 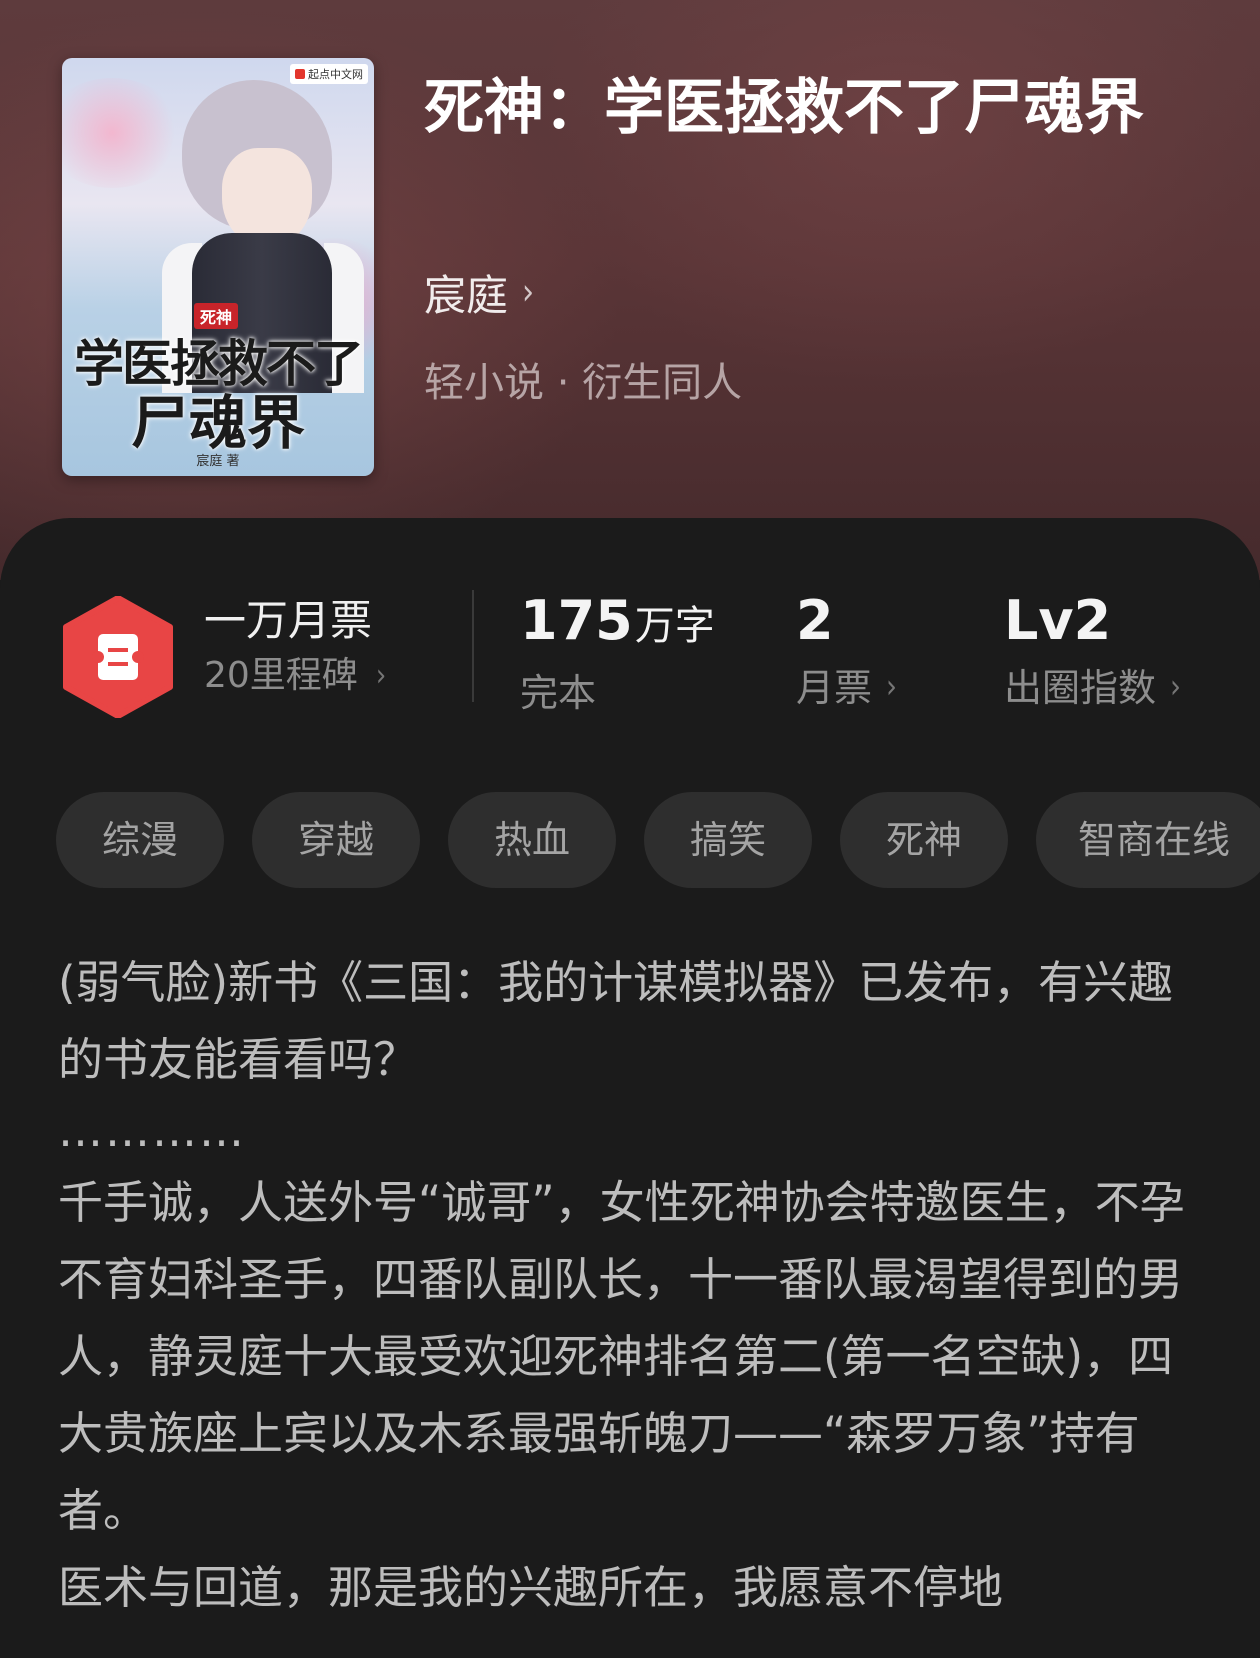 What do you see at coordinates (1092, 655) in the screenshot?
I see `popularity-index-stat: Lv2 出圈指数 ›` at bounding box center [1092, 655].